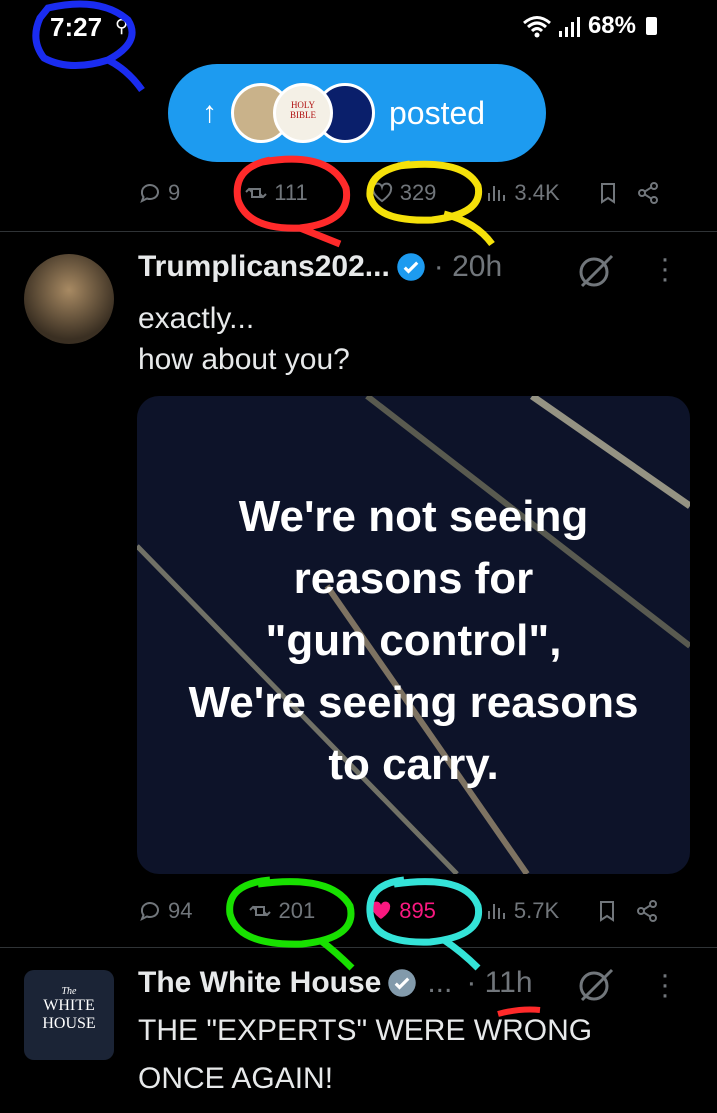 The image size is (717, 1113). Describe the element at coordinates (69, 991) in the screenshot. I see `logo-small-text: The` at that location.